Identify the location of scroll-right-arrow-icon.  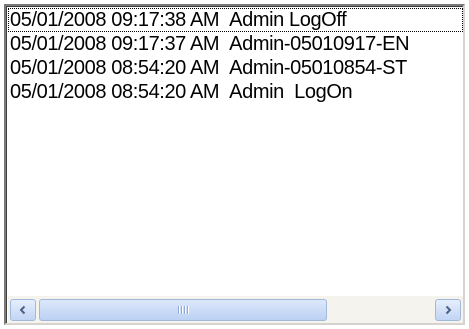
(448, 310).